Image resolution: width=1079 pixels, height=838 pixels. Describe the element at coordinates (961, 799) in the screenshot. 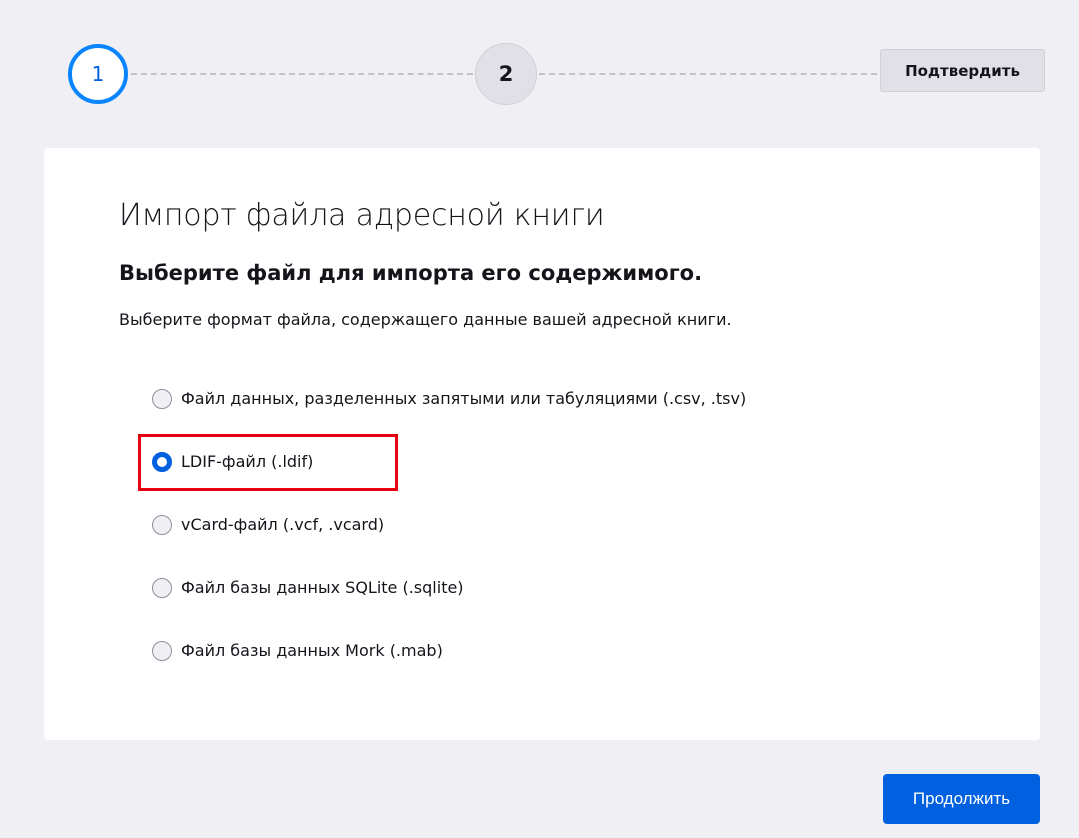

I see `continue-button: Продолжить` at that location.